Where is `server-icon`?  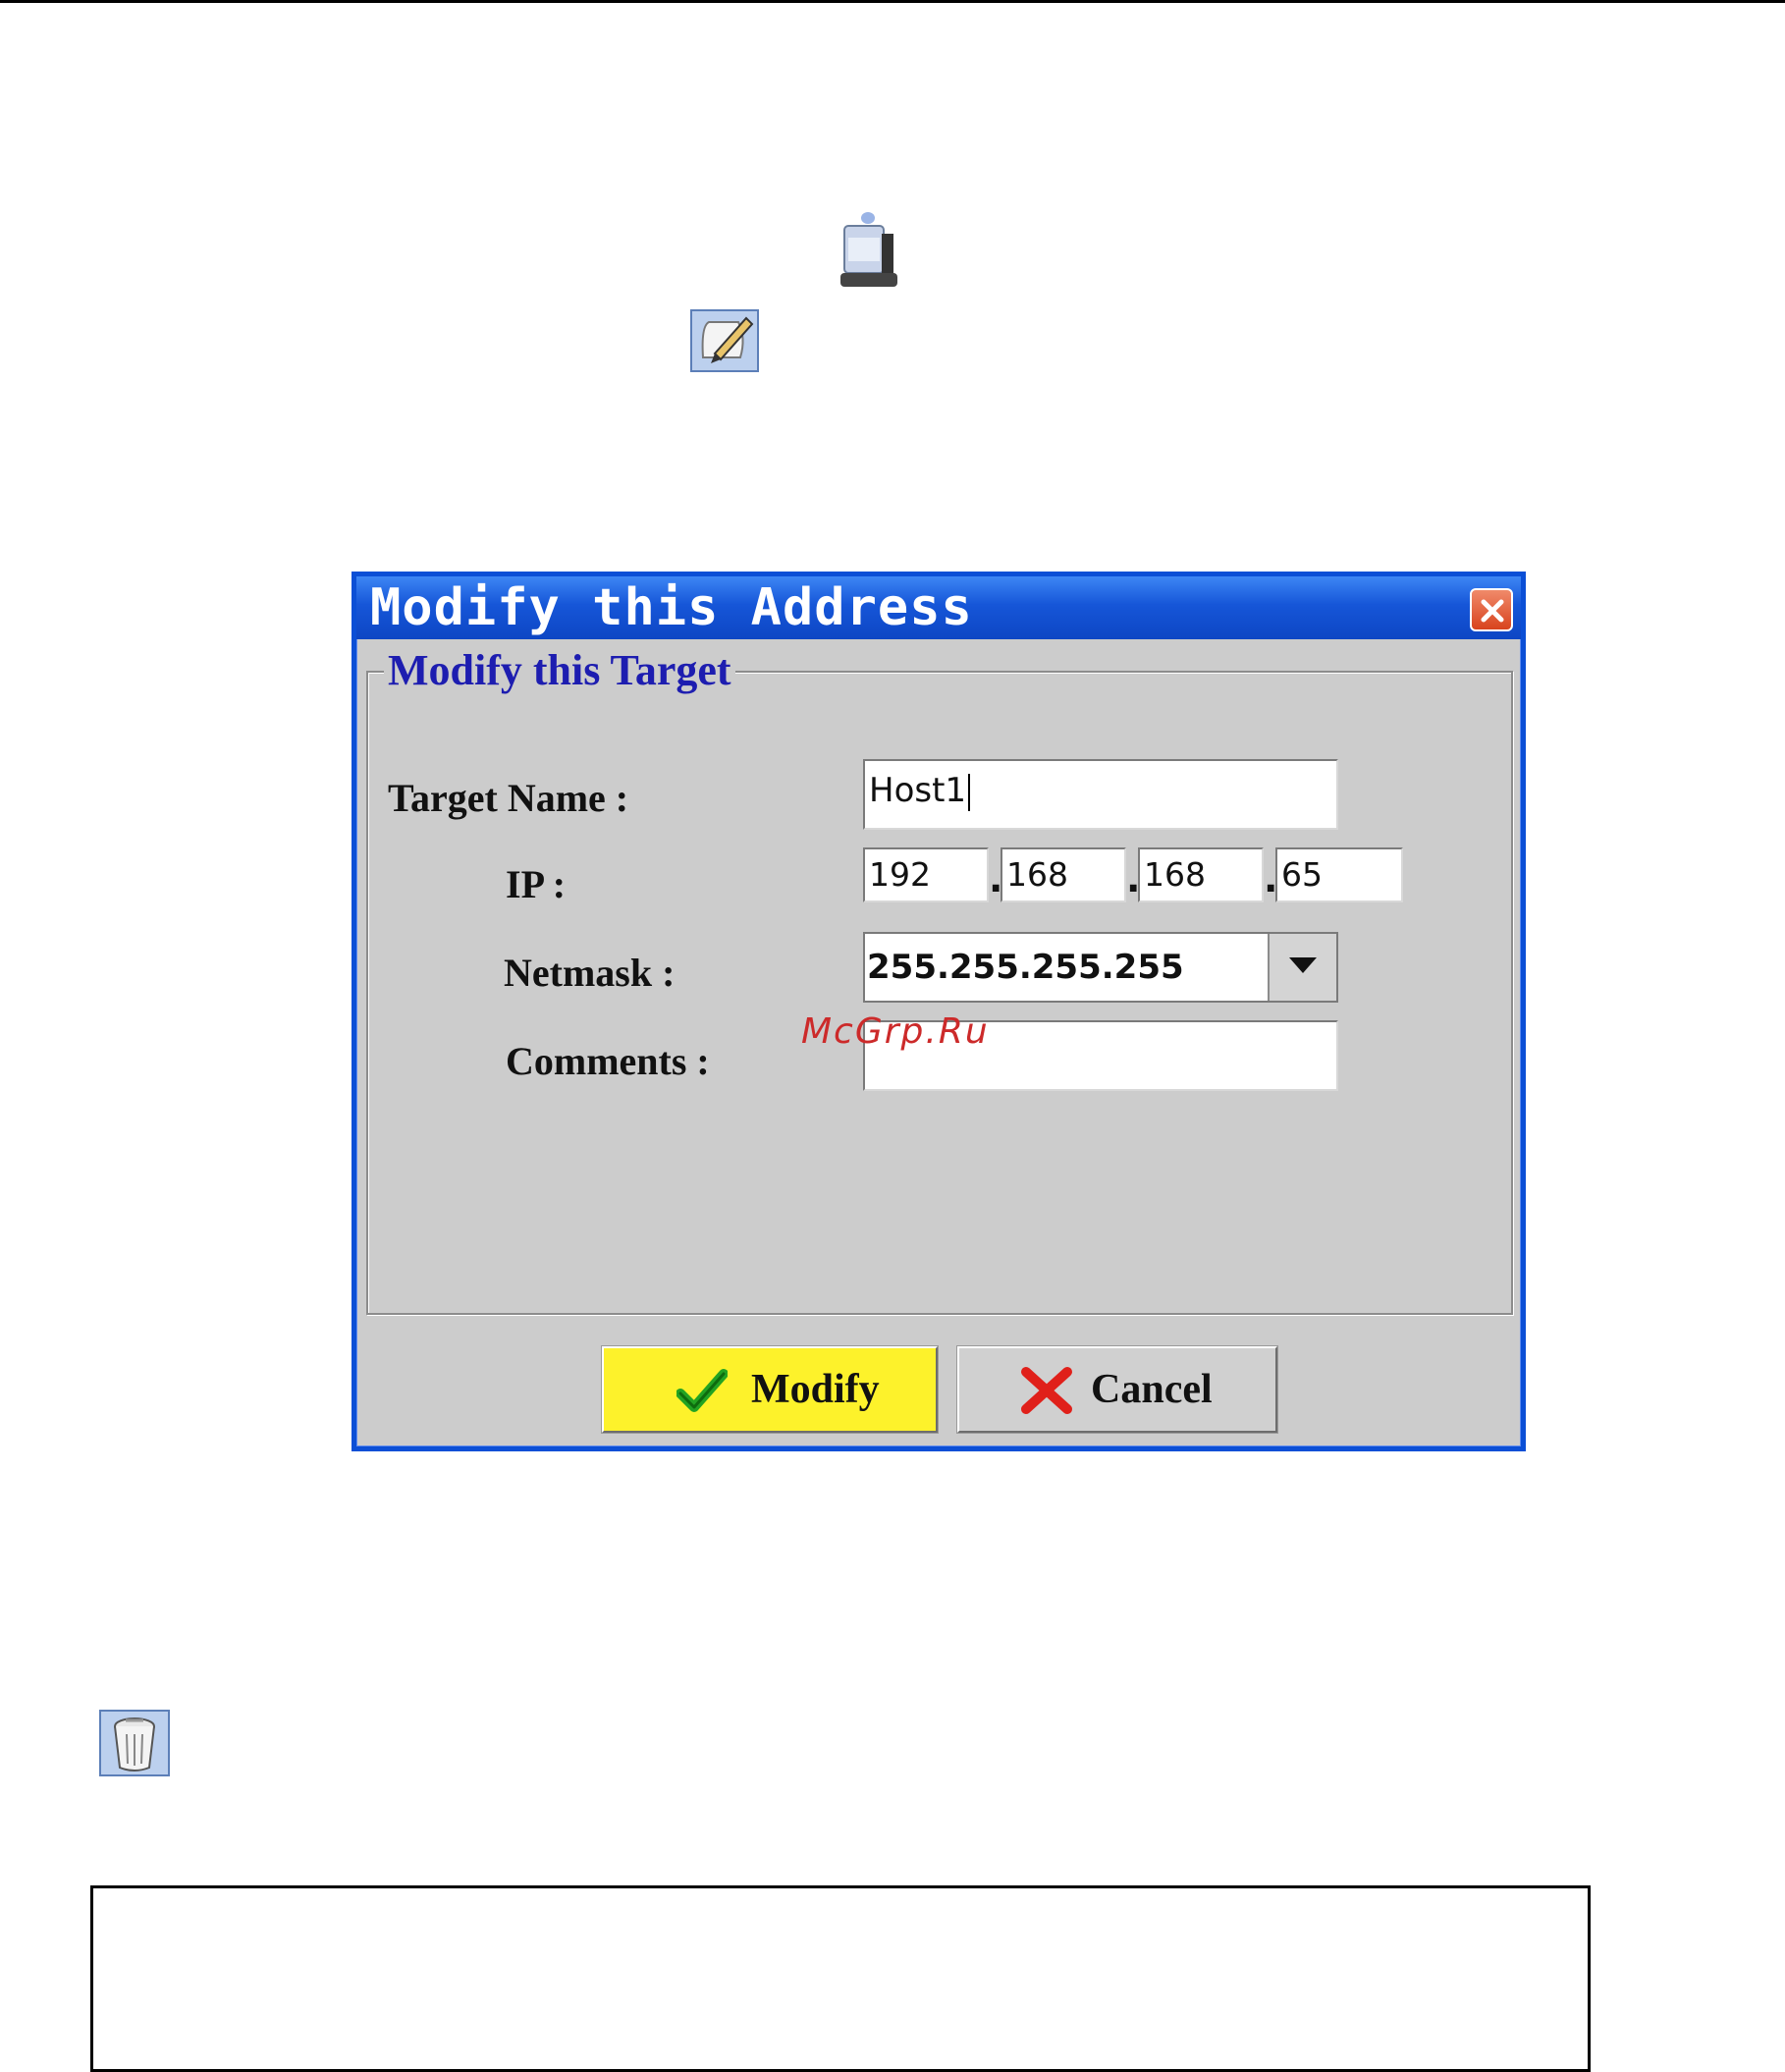
server-icon is located at coordinates (868, 253).